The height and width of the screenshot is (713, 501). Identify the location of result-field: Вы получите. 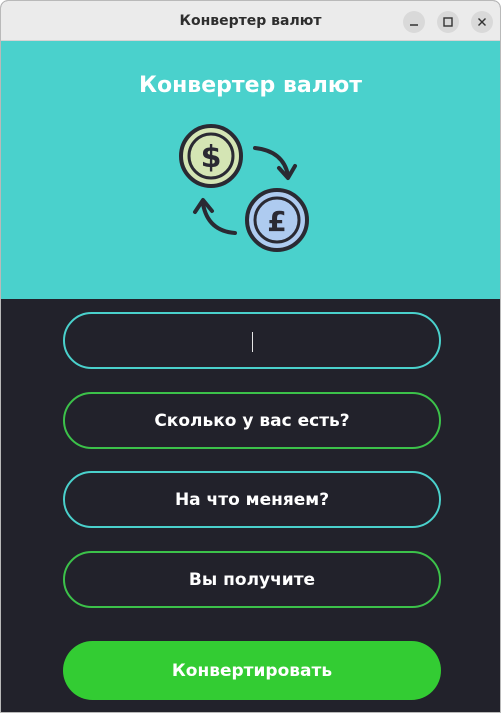
(252, 579).